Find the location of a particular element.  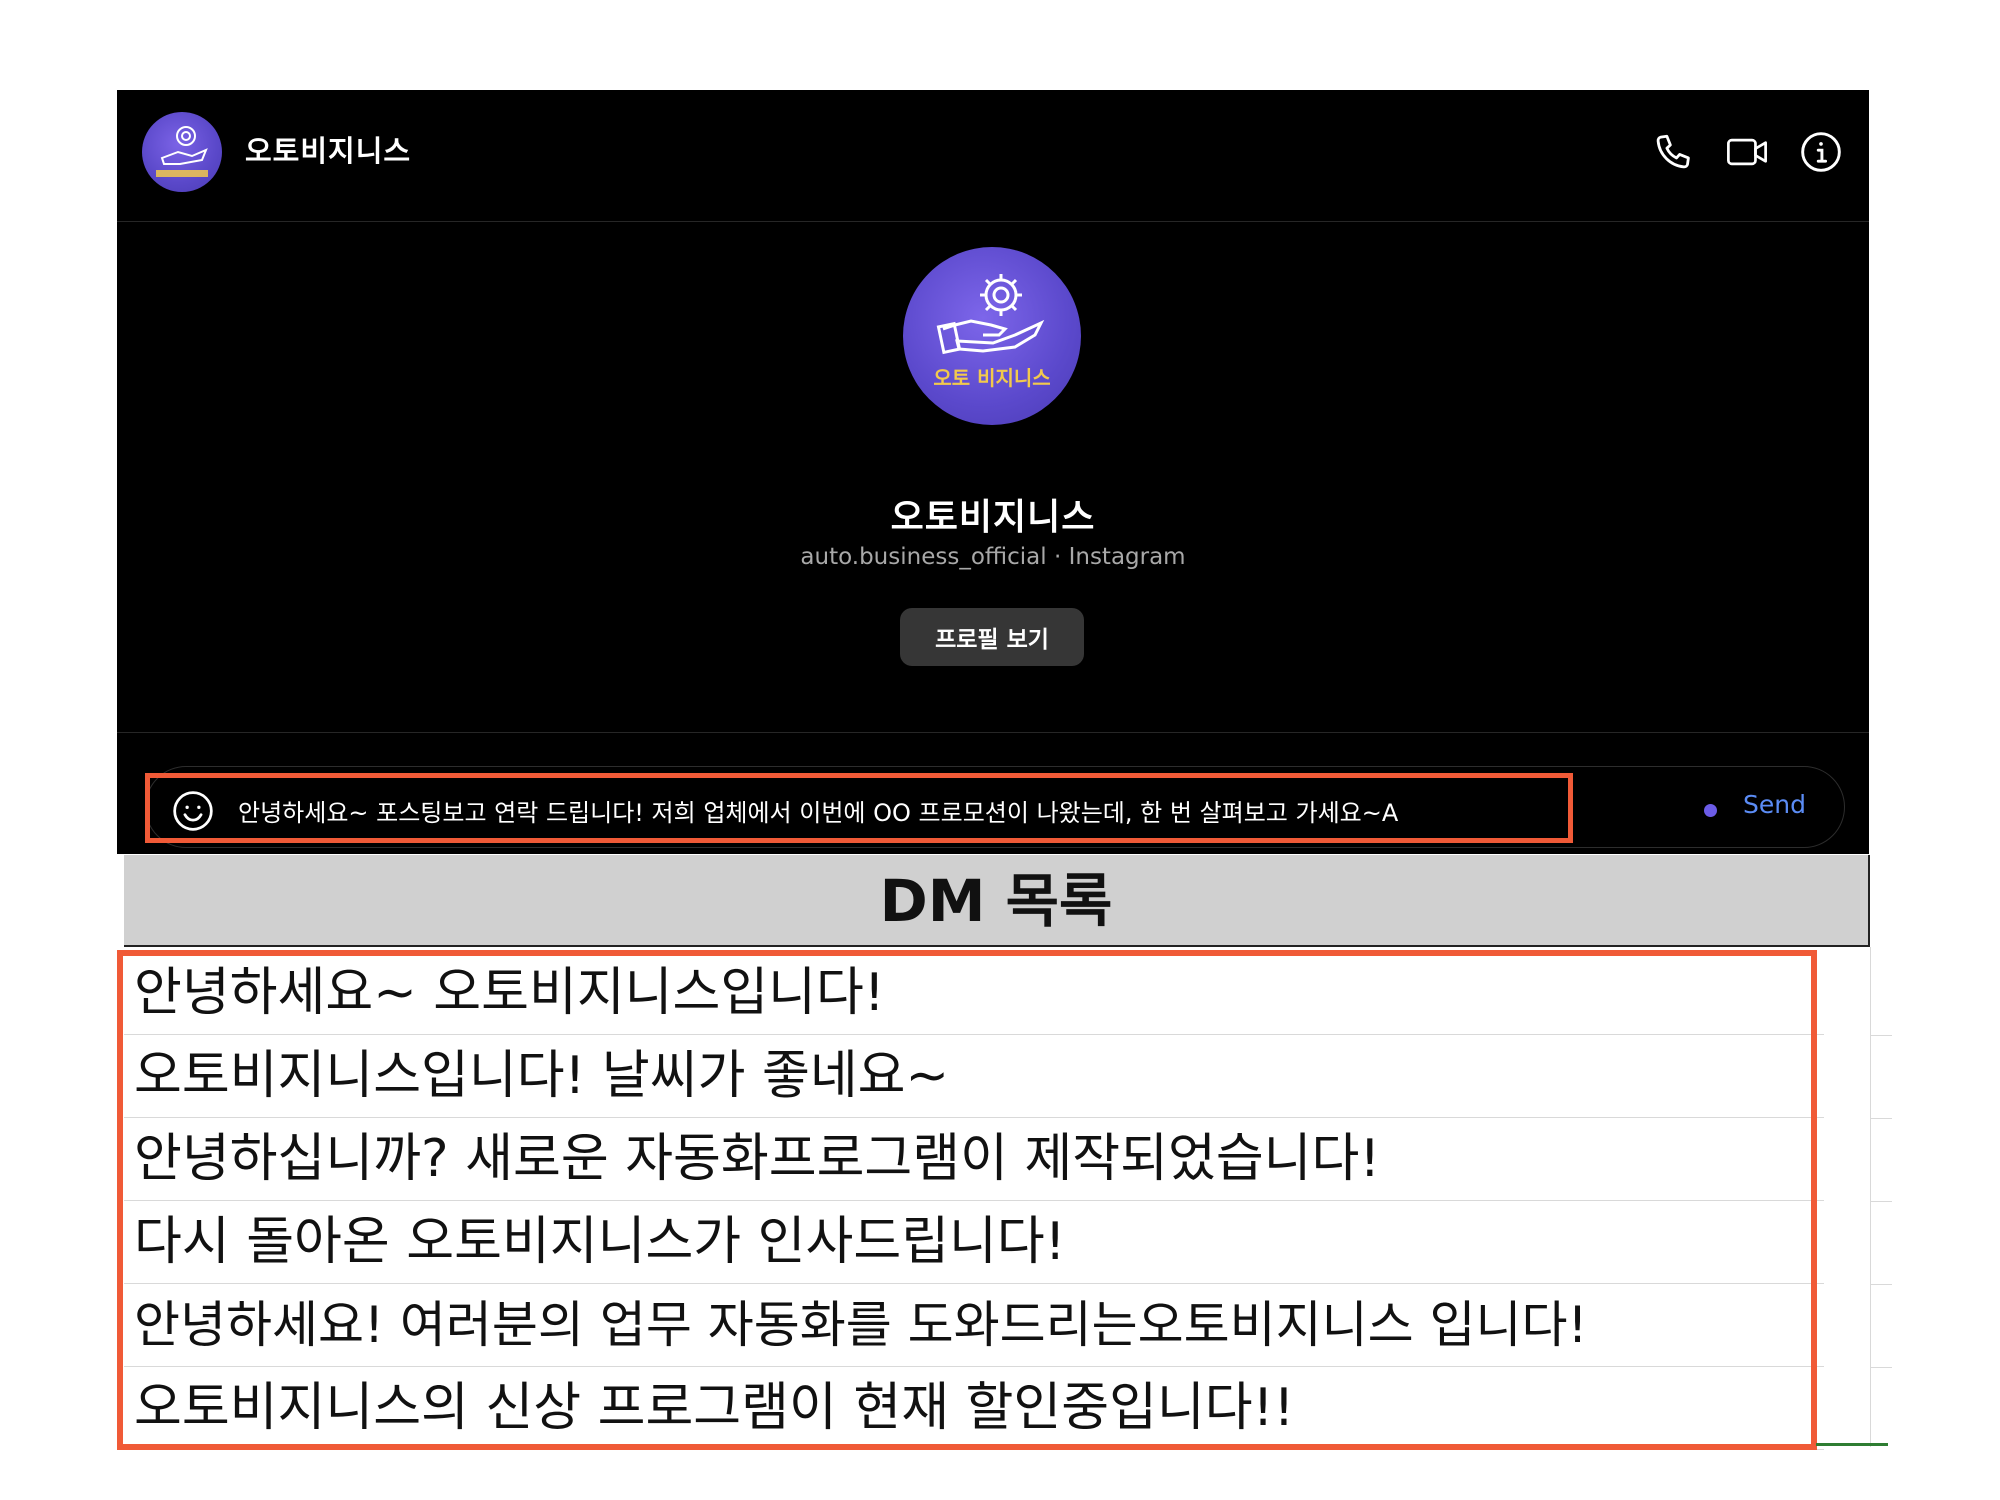

header-title: 오토비지니스 is located at coordinates (328, 151).